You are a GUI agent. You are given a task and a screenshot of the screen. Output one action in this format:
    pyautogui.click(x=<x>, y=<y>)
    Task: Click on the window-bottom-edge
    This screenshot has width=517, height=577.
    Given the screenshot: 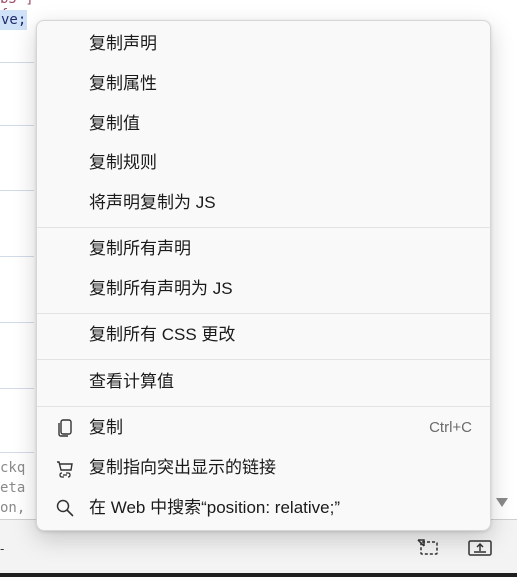 What is the action you would take?
    pyautogui.click(x=258, y=575)
    